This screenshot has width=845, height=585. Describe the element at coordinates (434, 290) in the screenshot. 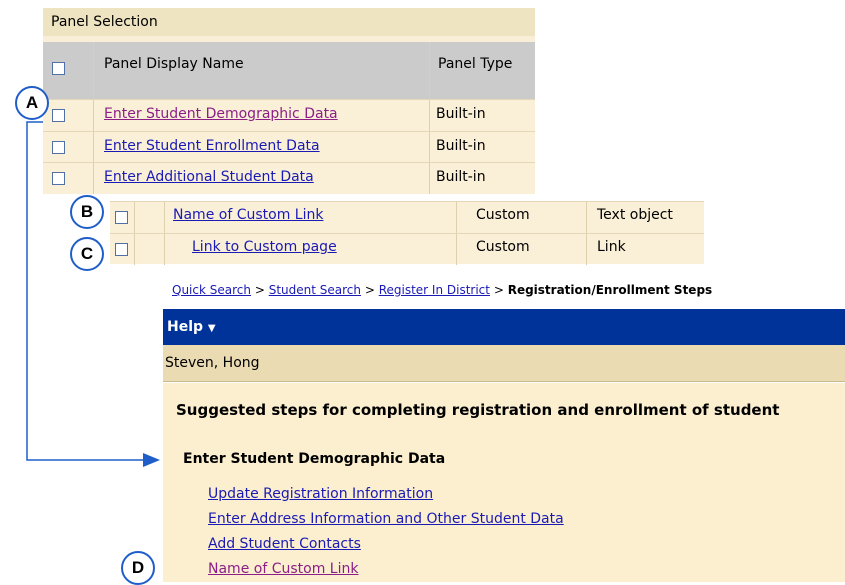

I see `breadcrumb-register-in-district: Register In District` at that location.